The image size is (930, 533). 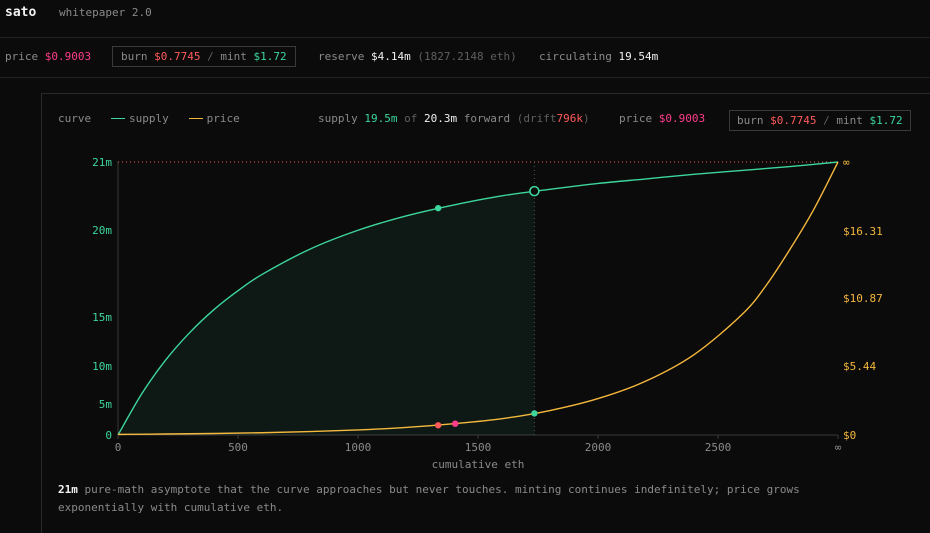 What do you see at coordinates (102, 230) in the screenshot?
I see `y-left-tick-label: 20m` at bounding box center [102, 230].